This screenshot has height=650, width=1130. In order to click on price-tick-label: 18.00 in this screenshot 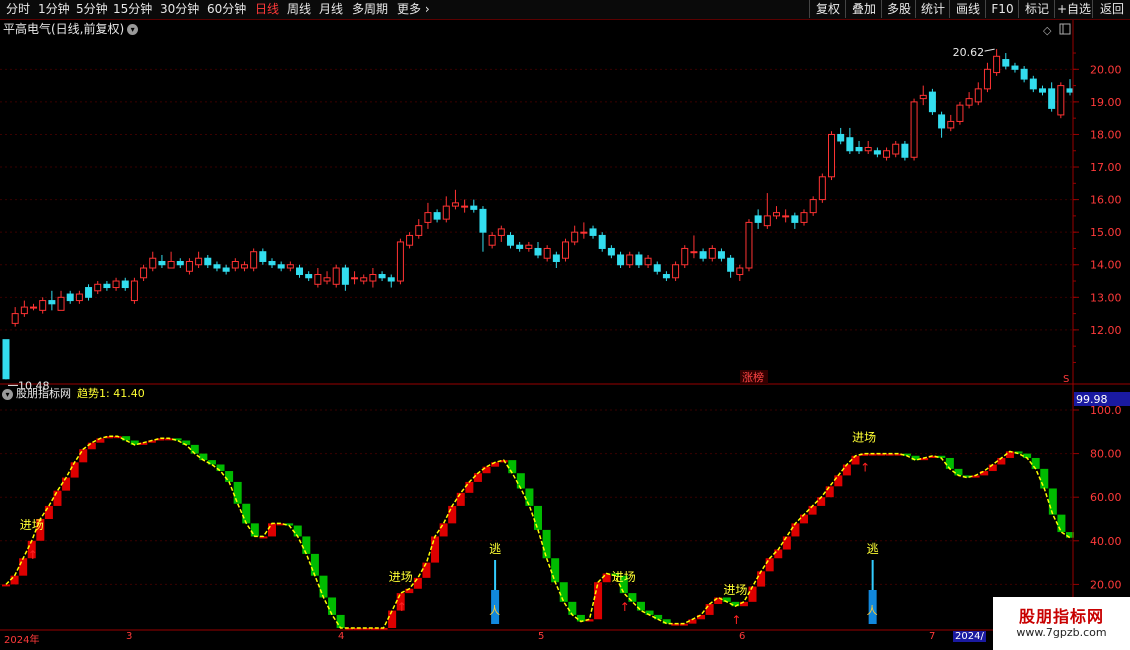, I will do `click(1106, 134)`.